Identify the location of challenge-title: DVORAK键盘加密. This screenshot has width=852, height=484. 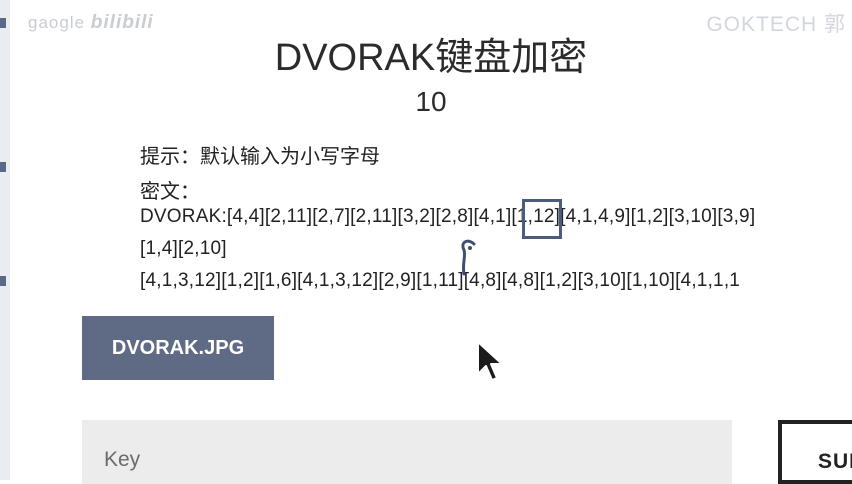
(431, 58).